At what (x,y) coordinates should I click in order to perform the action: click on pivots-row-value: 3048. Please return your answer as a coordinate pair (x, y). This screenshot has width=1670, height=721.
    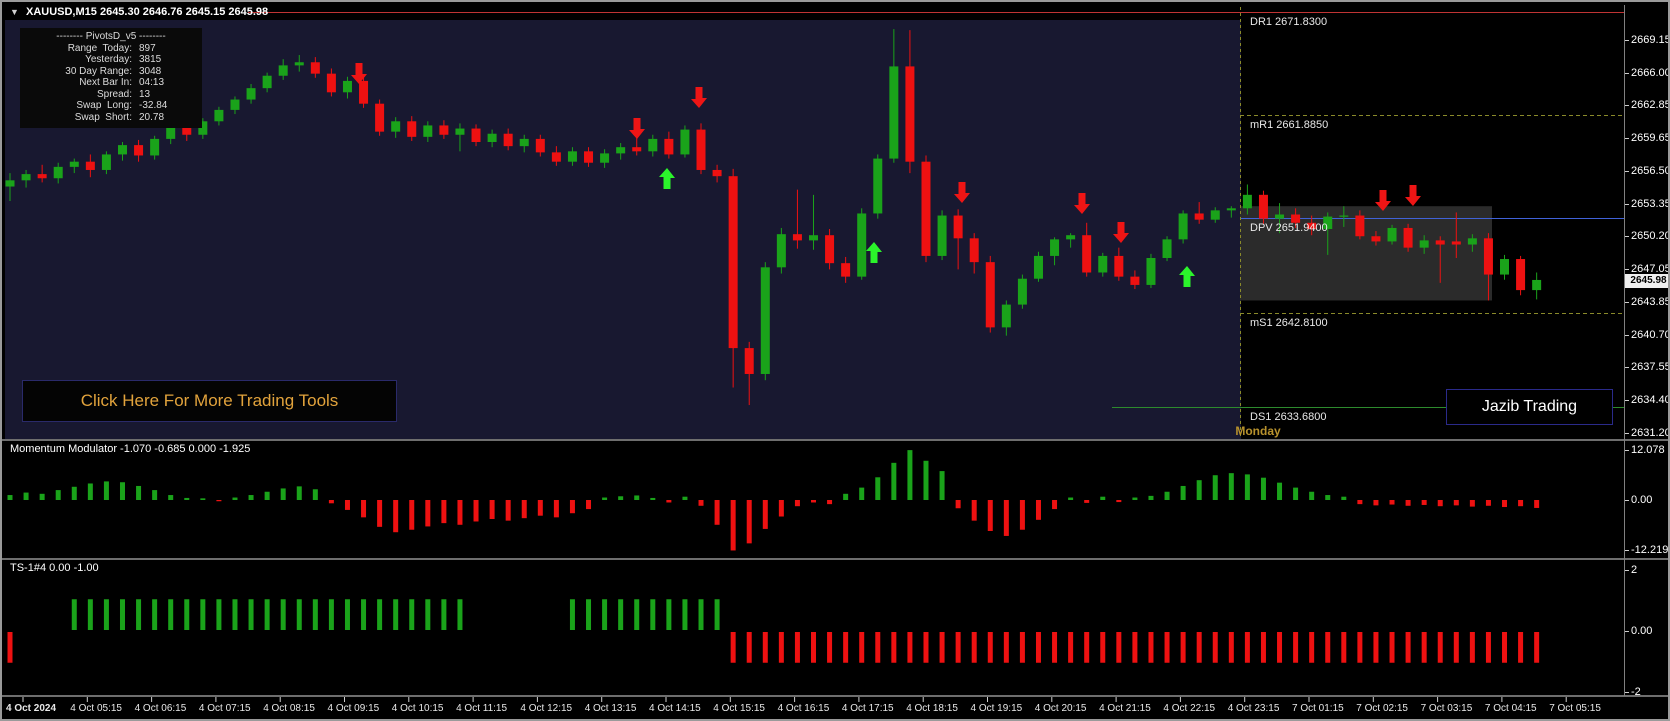
    Looking at the image, I should click on (150, 71).